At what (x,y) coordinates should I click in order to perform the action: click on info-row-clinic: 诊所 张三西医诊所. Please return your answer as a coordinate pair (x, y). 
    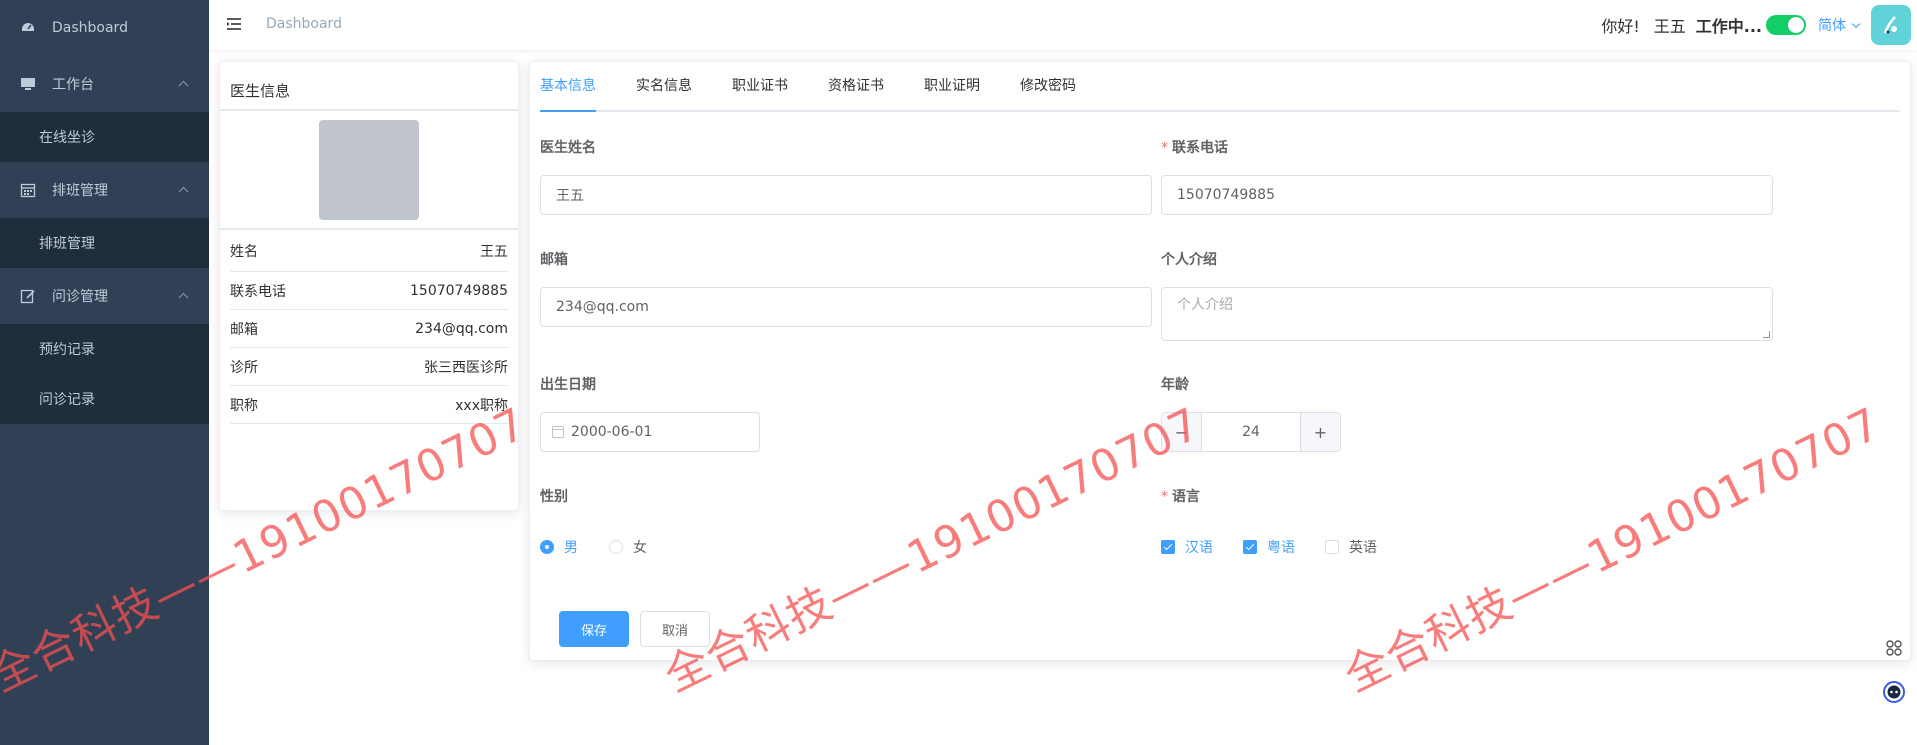
    Looking at the image, I should click on (369, 367).